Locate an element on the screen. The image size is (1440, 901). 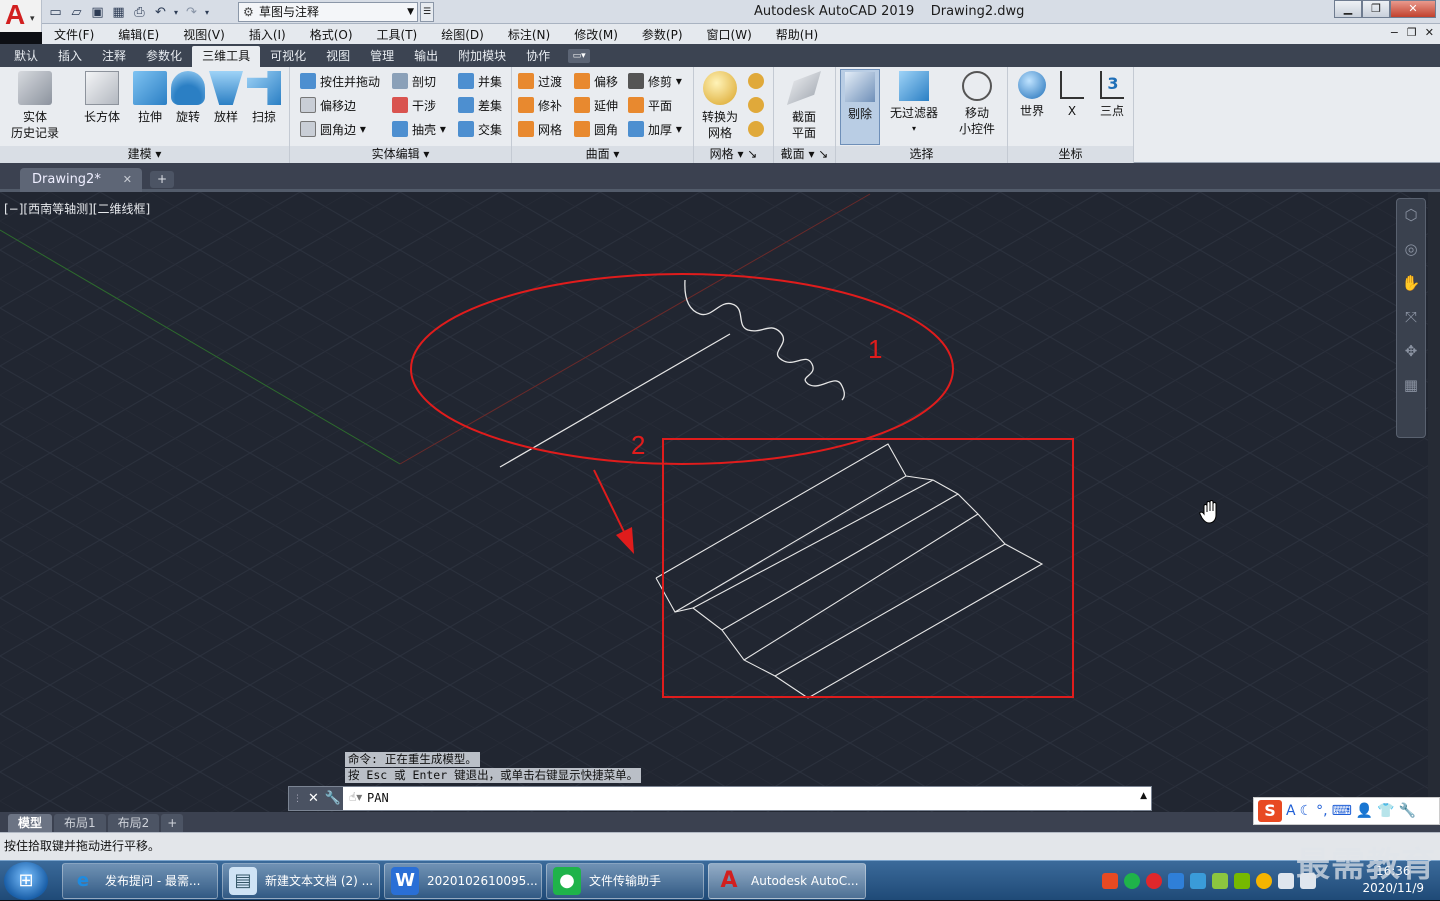
redo-dropdown-icon: ▾ is located at coordinates (207, 12).